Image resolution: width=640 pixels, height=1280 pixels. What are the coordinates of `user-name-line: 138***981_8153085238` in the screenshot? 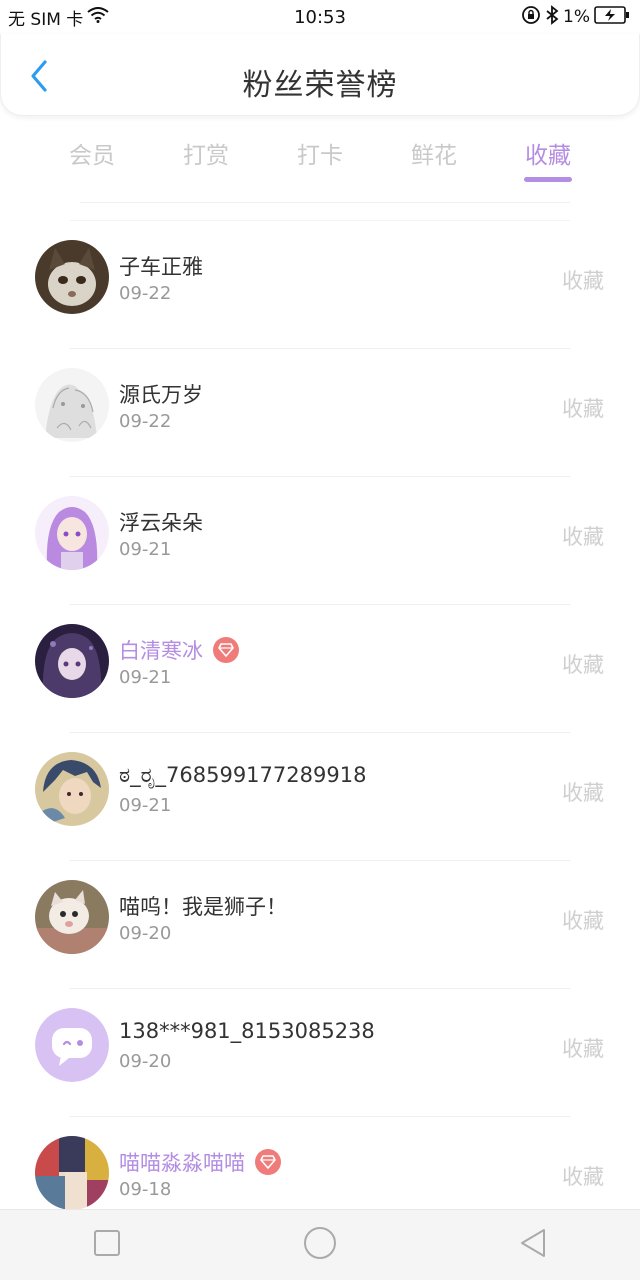 It's located at (247, 1031).